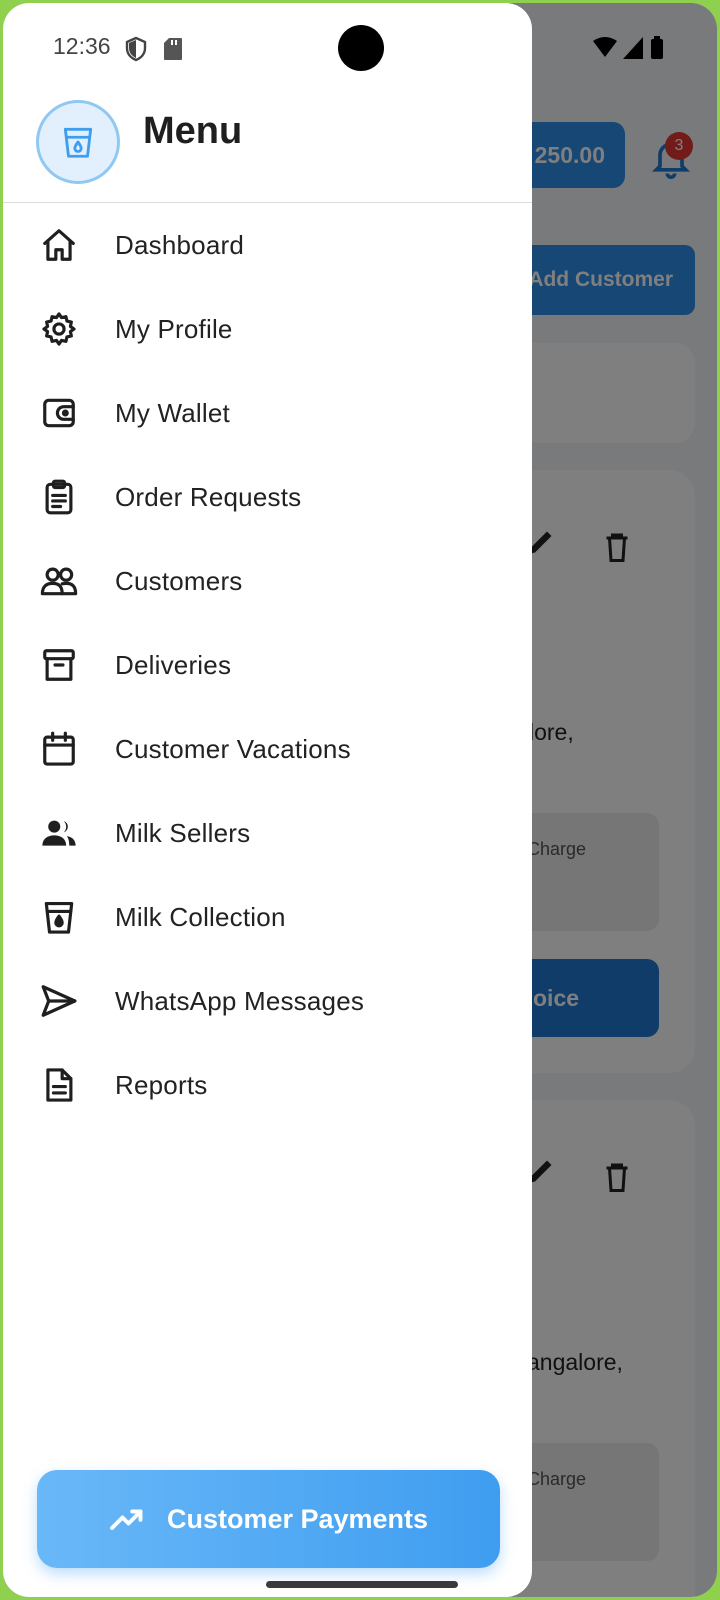 The height and width of the screenshot is (1600, 720). What do you see at coordinates (59, 497) in the screenshot?
I see `clipboard-icon` at bounding box center [59, 497].